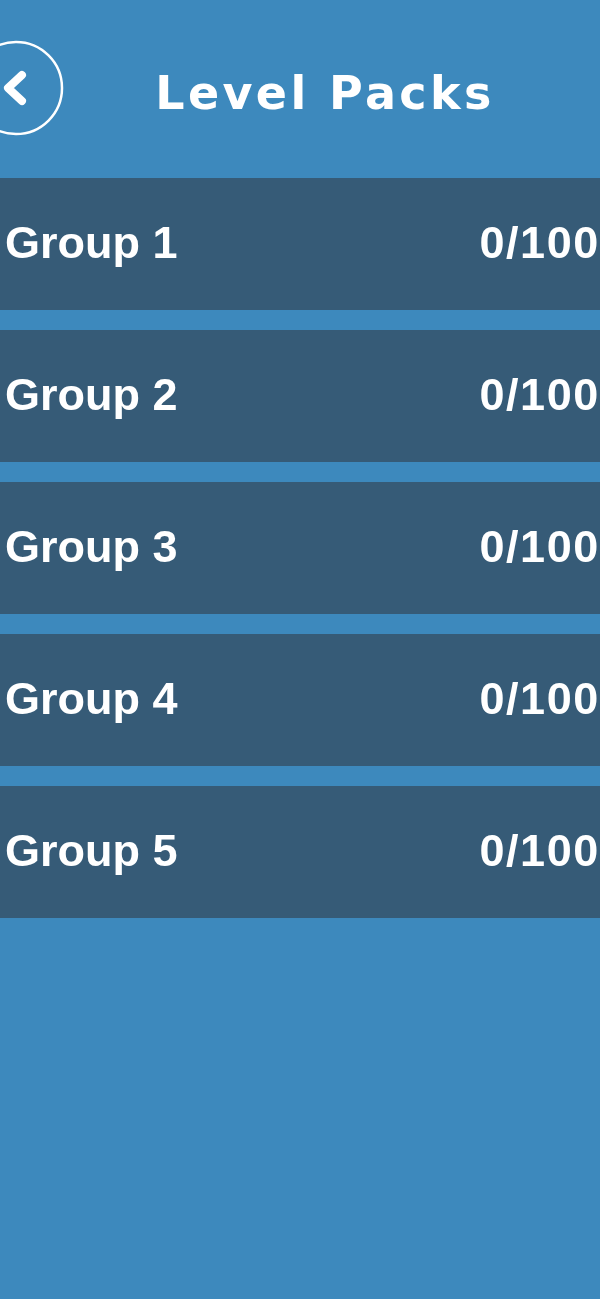 This screenshot has width=600, height=1299. I want to click on group-row: Group 4 0/100, so click(300, 700).